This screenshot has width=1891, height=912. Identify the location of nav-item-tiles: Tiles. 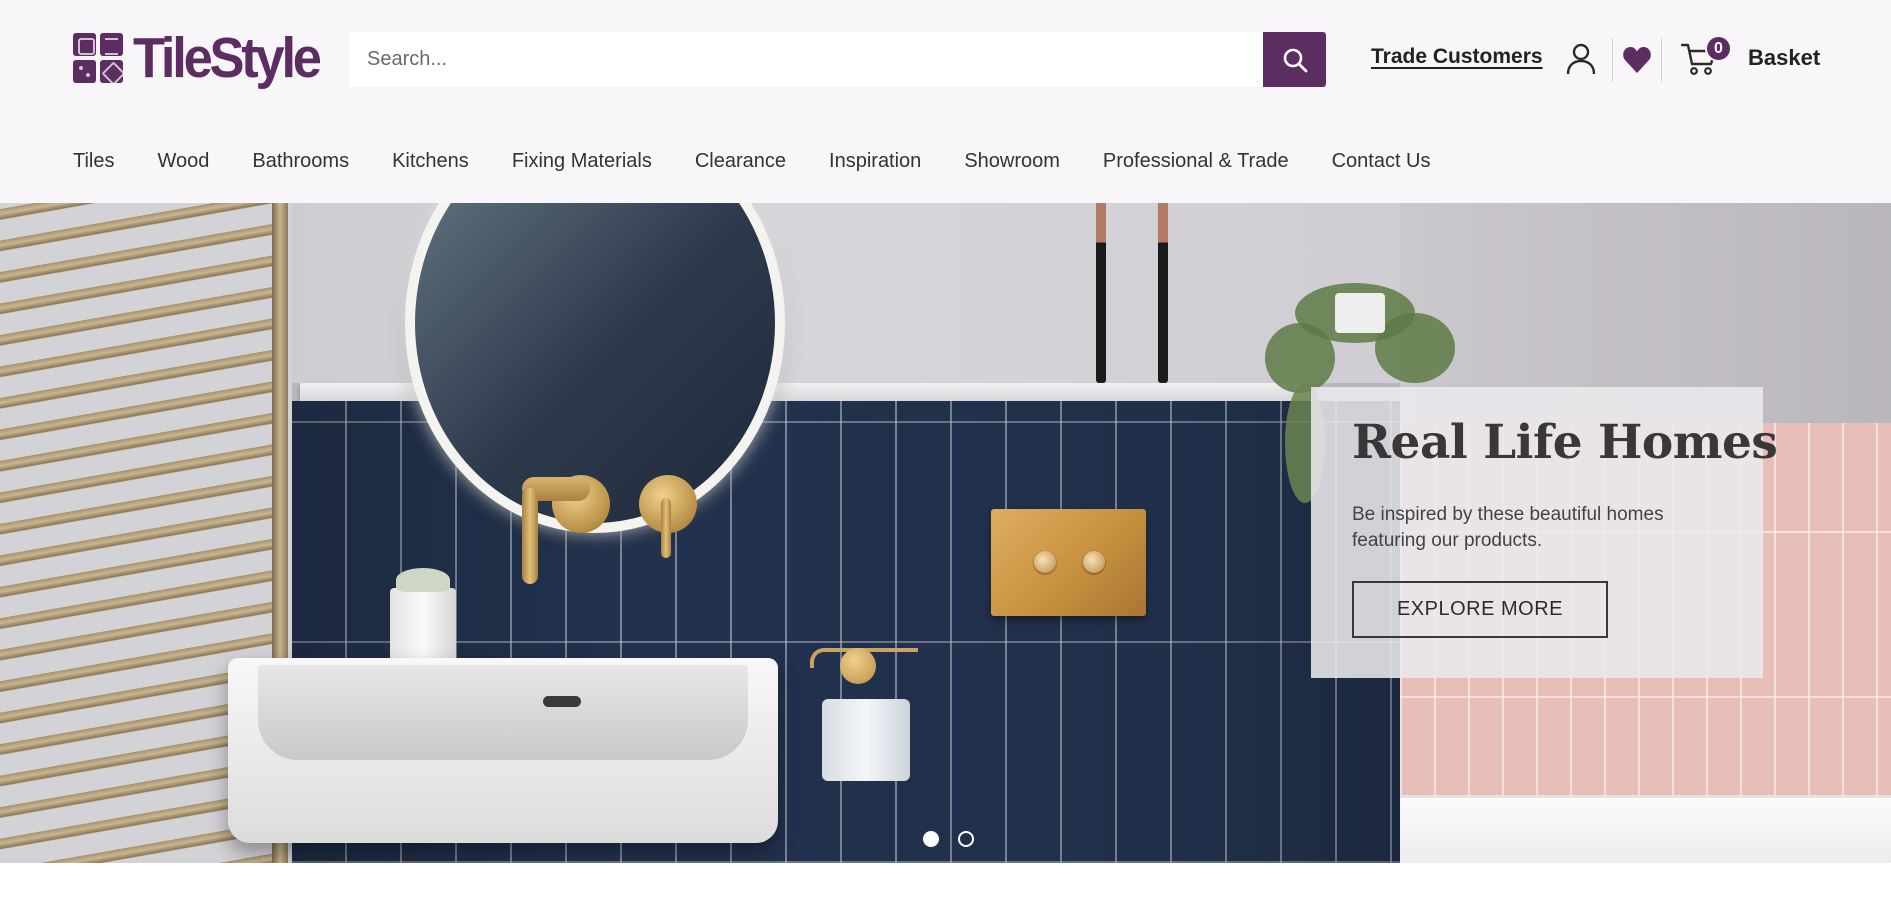
(93, 161).